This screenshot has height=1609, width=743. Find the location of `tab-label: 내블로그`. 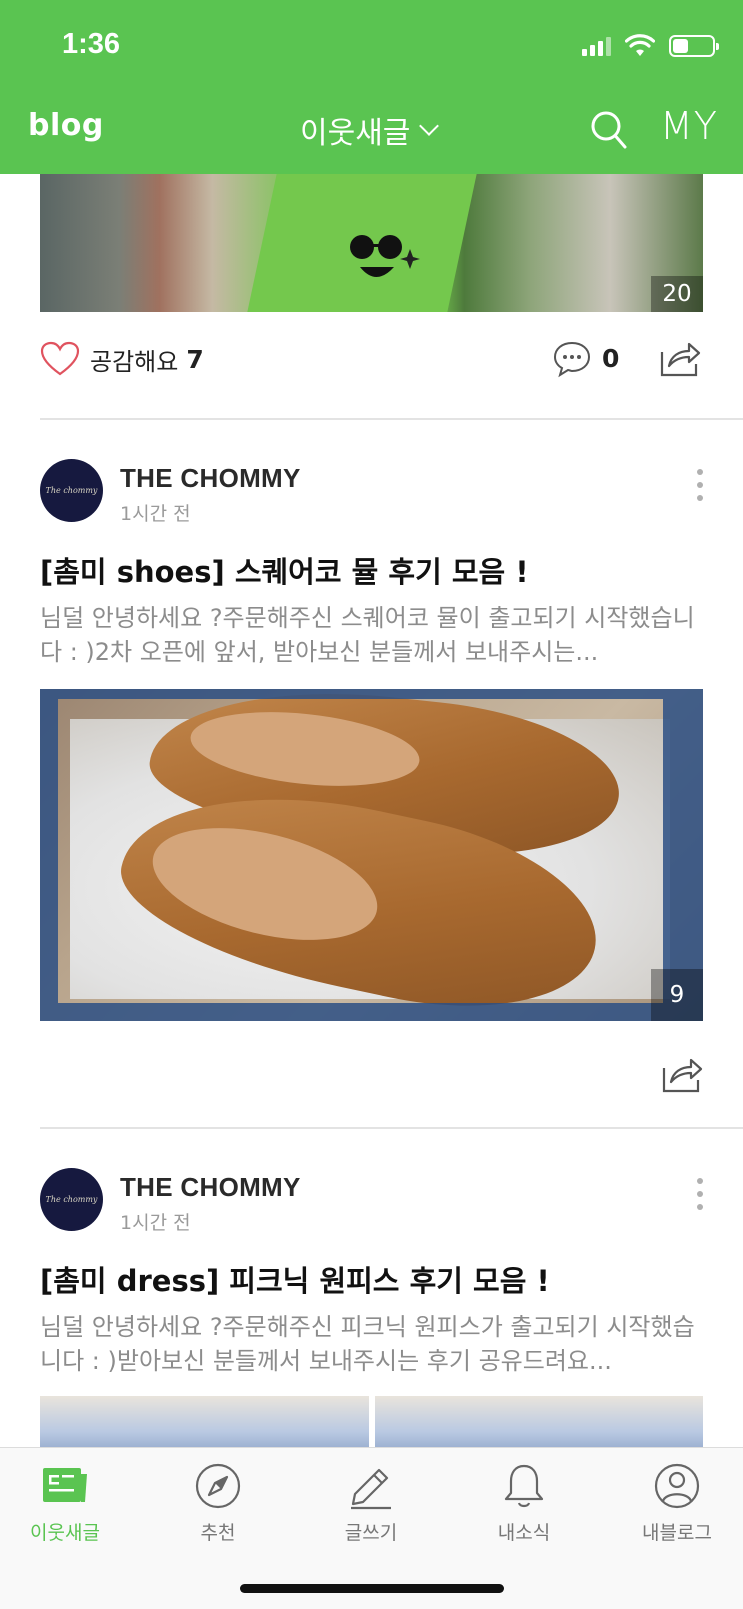

tab-label: 내블로그 is located at coordinates (677, 1533).